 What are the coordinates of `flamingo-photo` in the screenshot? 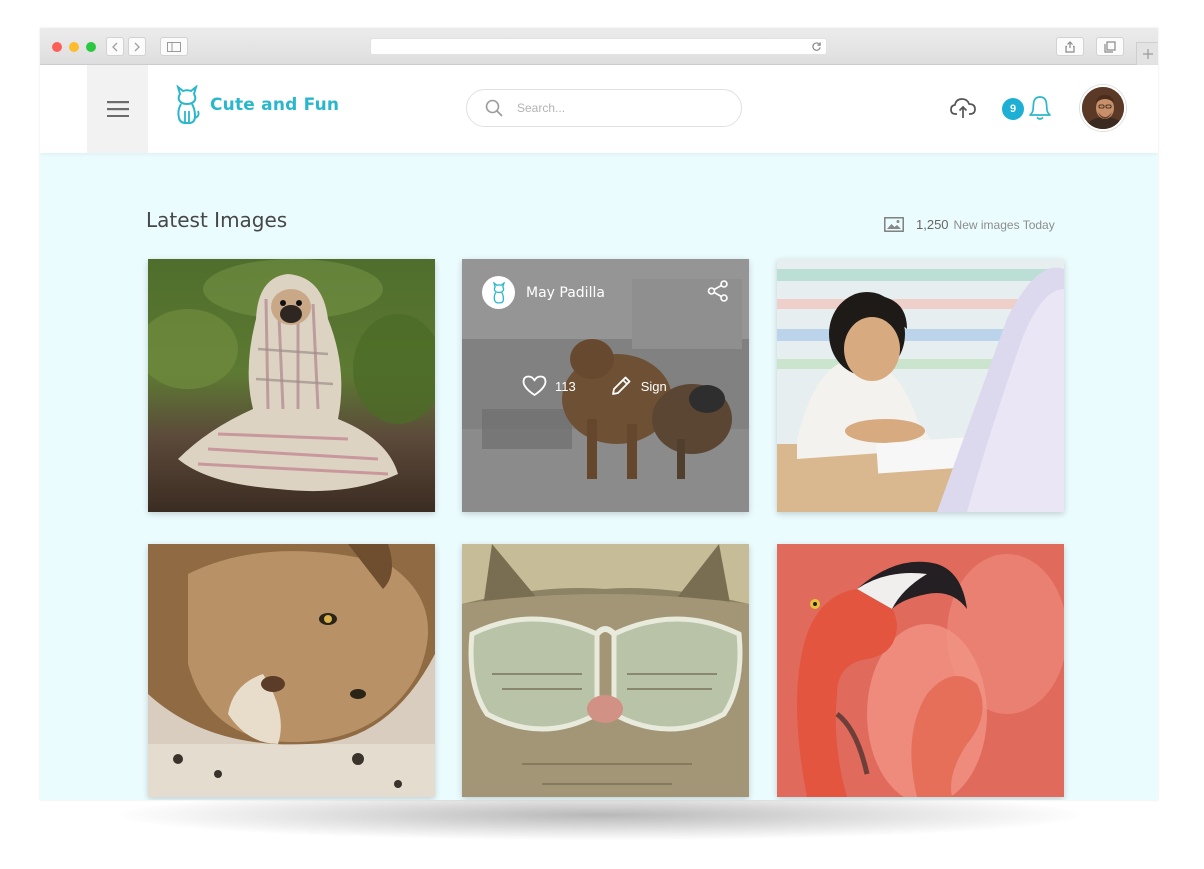 It's located at (920, 670).